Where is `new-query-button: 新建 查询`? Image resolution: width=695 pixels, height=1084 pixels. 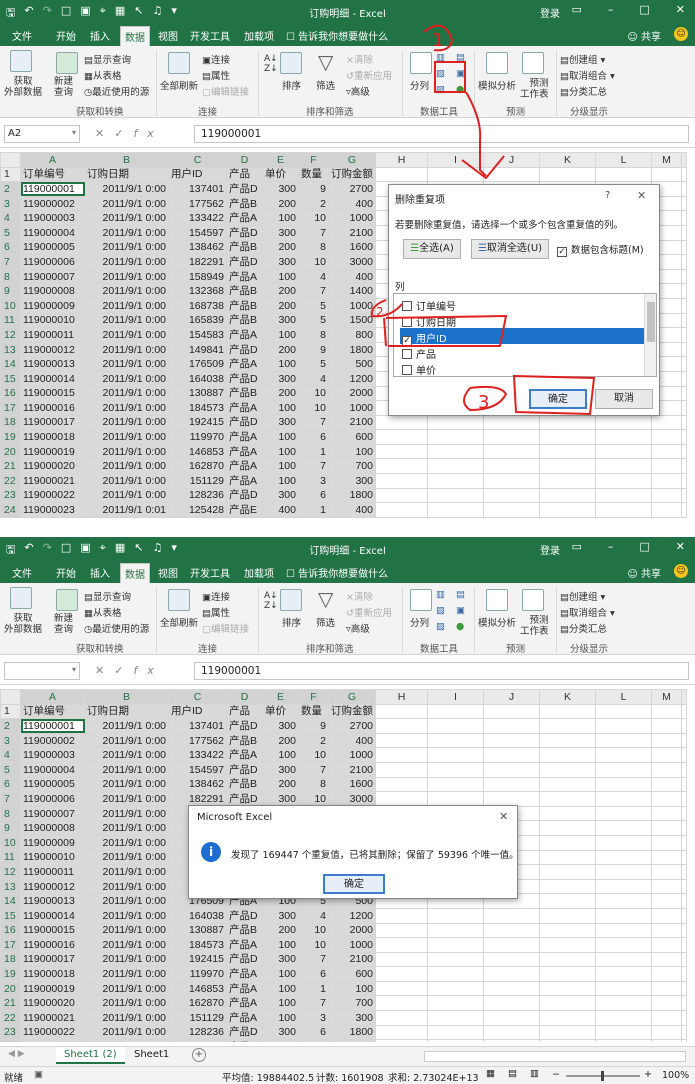 new-query-button: 新建 查询 is located at coordinates (63, 87).